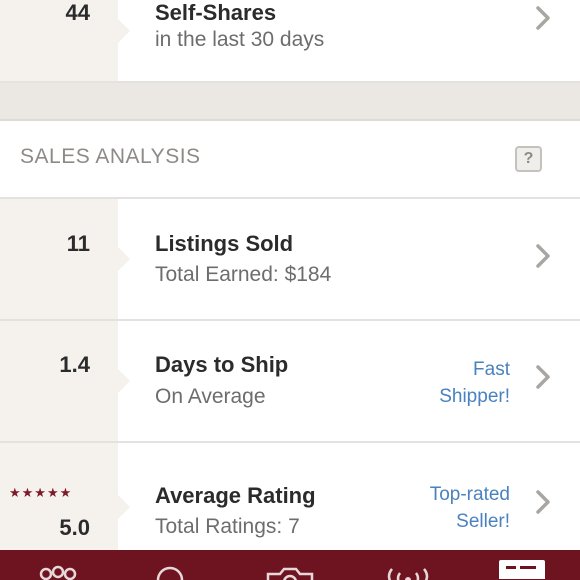 The height and width of the screenshot is (580, 580). Describe the element at coordinates (78, 243) in the screenshot. I see `listings-sold-count: 11` at that location.